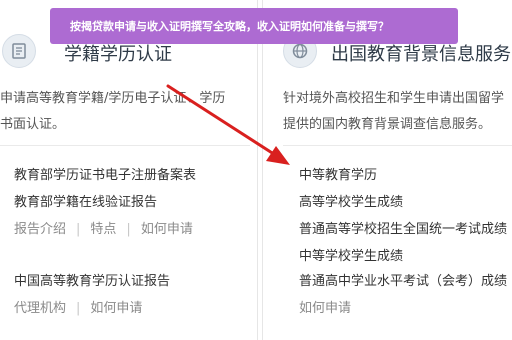 This screenshot has height=340, width=512. Describe the element at coordinates (394, 98) in the screenshot. I see `description-line: 针对境外高校招生和学生申请出国留学` at that location.